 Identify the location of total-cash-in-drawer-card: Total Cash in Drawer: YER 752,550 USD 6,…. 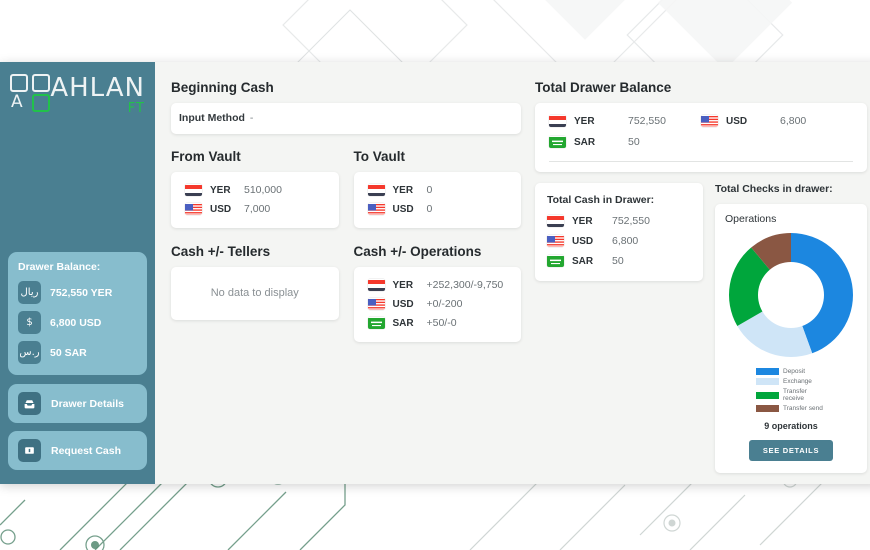
(619, 232).